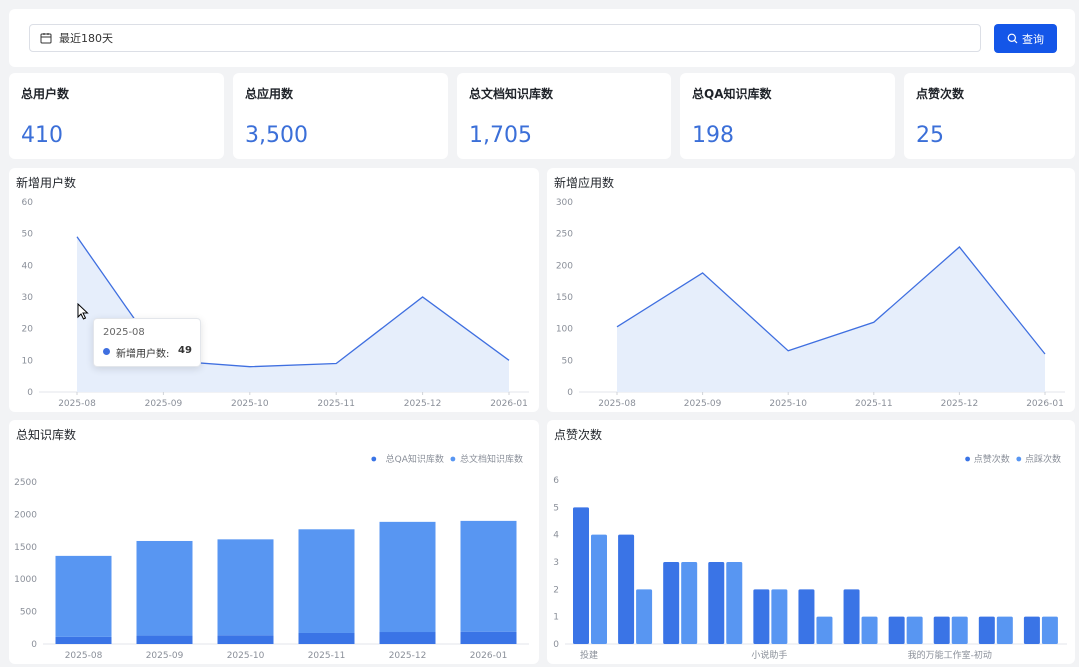 The width and height of the screenshot is (1079, 667). Describe the element at coordinates (185, 350) in the screenshot. I see `tooltip-value: 49` at that location.